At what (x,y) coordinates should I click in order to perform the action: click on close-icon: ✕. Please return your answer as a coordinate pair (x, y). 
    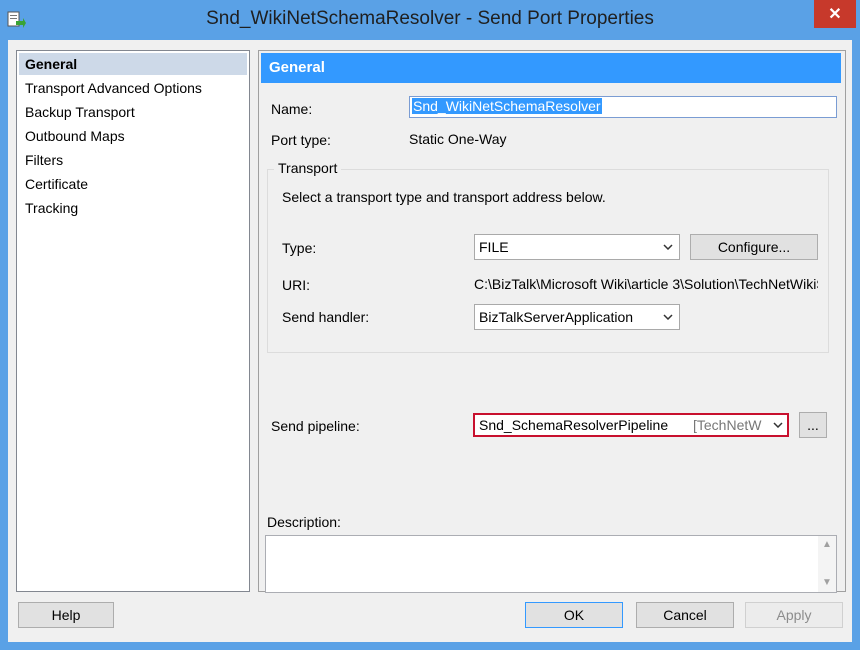
    Looking at the image, I should click on (835, 14).